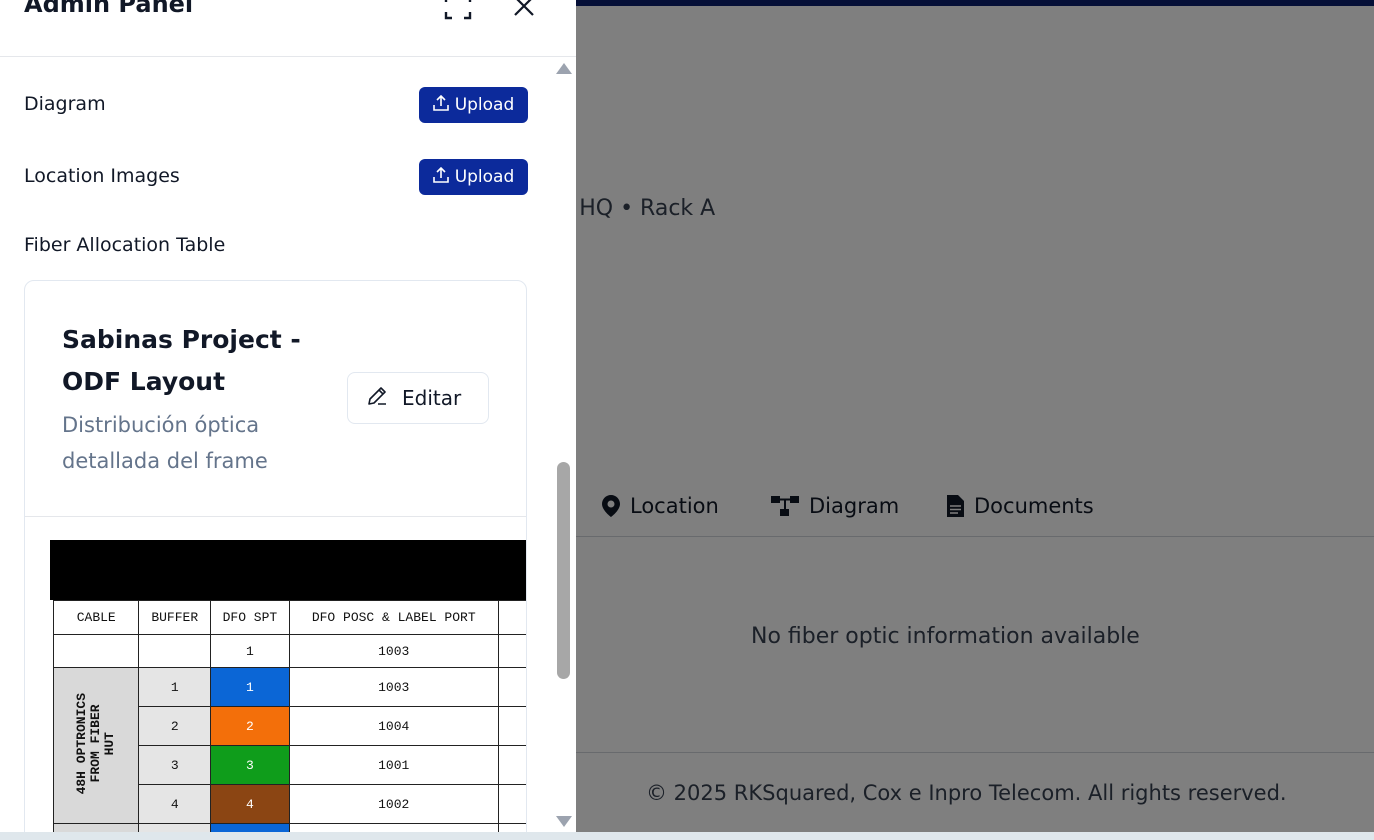 This screenshot has width=1374, height=840. What do you see at coordinates (102, 176) in the screenshot?
I see `location-images-label: Location Images` at bounding box center [102, 176].